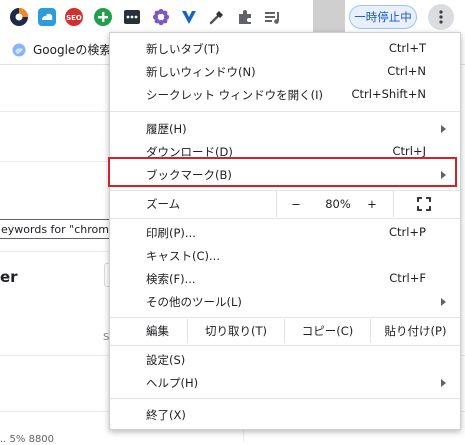 This screenshot has height=445, width=465. What do you see at coordinates (166, 415) in the screenshot?
I see `menu-item-label: 終了(X)` at bounding box center [166, 415].